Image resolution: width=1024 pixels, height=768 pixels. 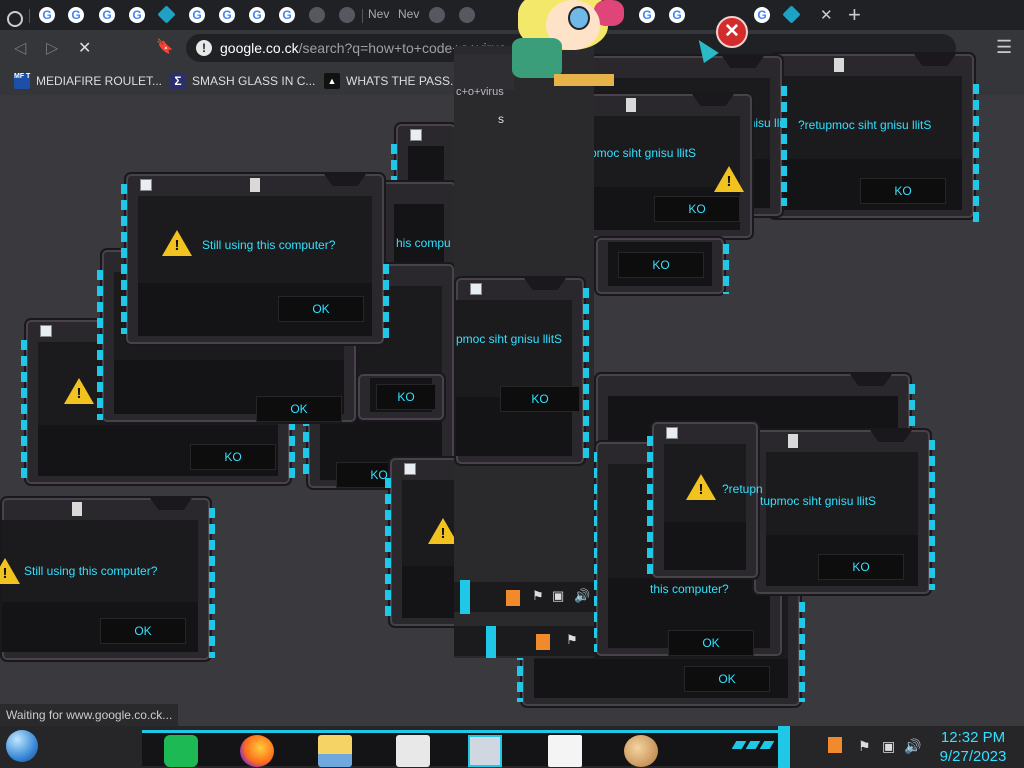 What do you see at coordinates (826, 15) in the screenshot?
I see `close-tab-icon: ✕` at bounding box center [826, 15].